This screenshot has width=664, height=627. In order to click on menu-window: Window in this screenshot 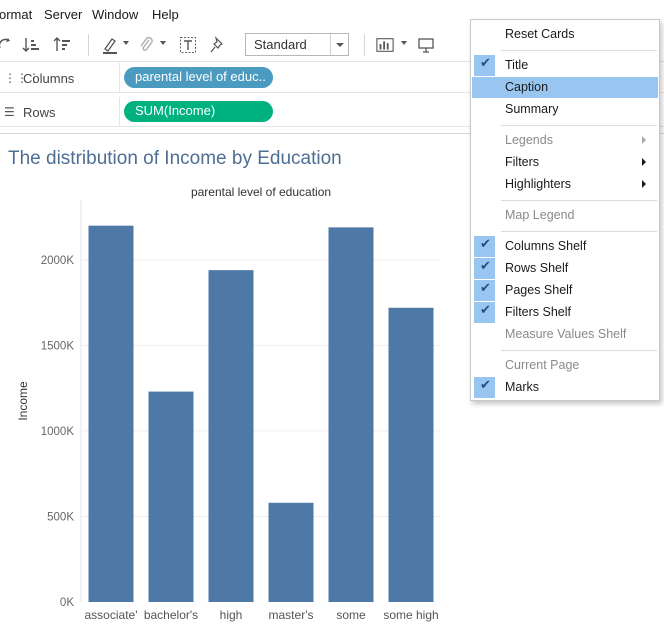, I will do `click(115, 14)`.